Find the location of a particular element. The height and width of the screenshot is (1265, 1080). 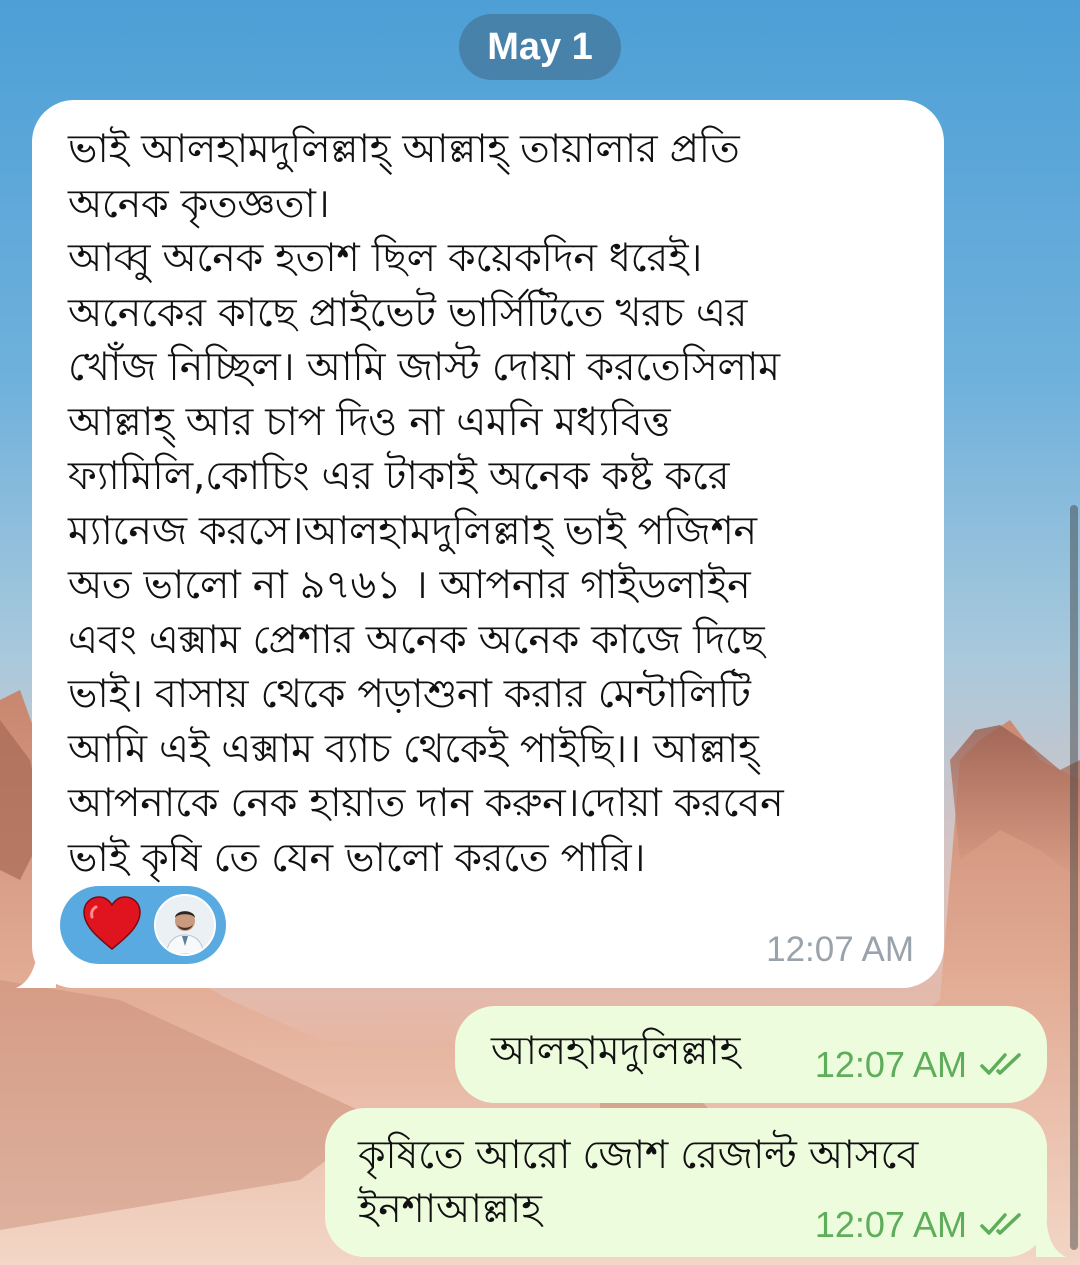

heart-icon is located at coordinates (112, 923).